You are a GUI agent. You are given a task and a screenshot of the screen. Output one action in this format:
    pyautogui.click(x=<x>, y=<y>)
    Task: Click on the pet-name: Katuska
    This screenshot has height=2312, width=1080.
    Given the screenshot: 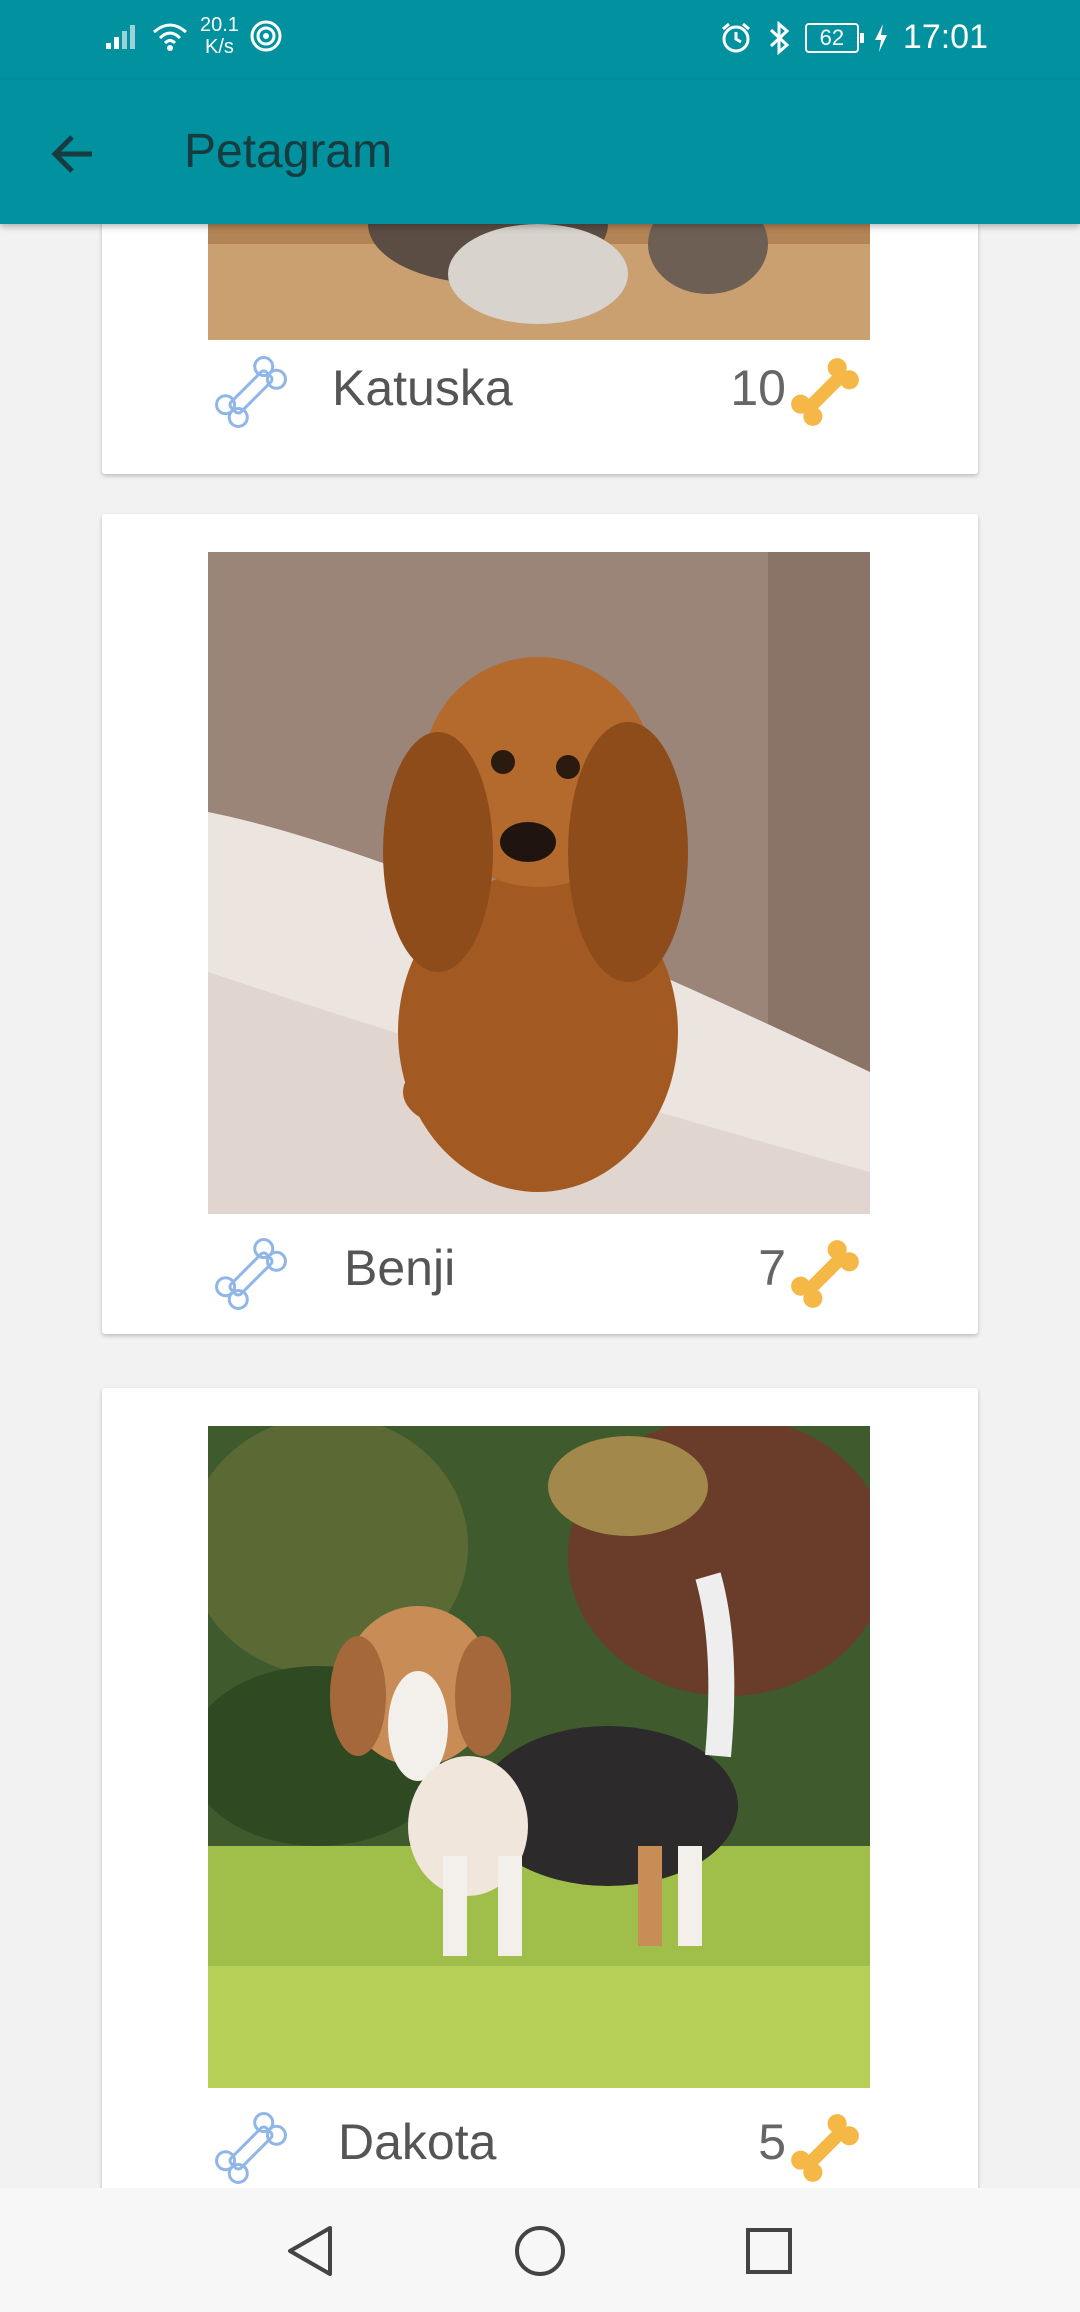 What is the action you would take?
    pyautogui.click(x=422, y=388)
    